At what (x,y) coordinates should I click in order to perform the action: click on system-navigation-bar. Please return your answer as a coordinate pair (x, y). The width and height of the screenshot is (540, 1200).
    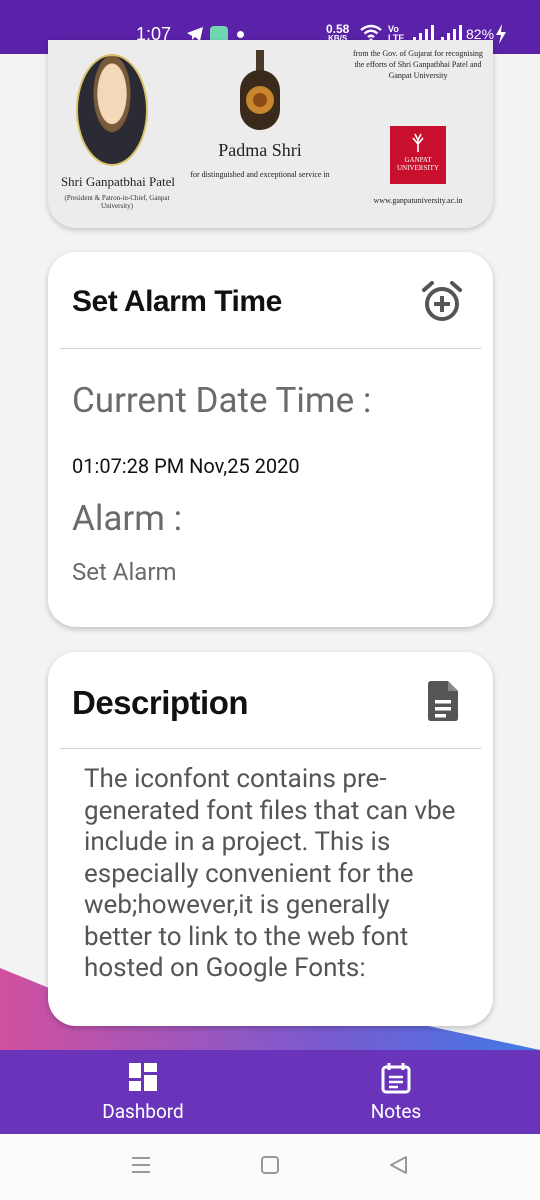
    Looking at the image, I should click on (270, 1167).